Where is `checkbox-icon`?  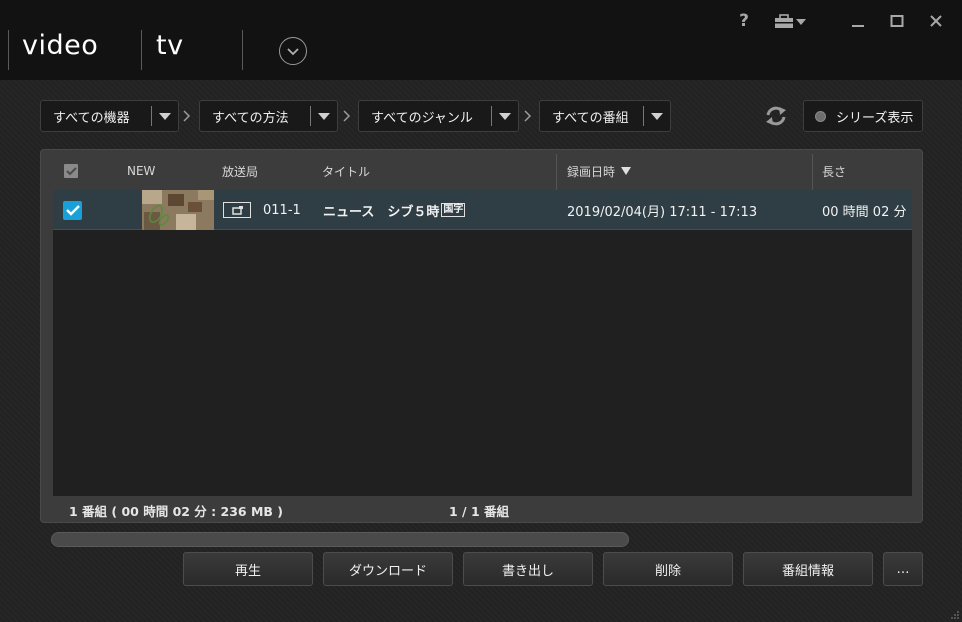
checkbox-icon is located at coordinates (71, 171).